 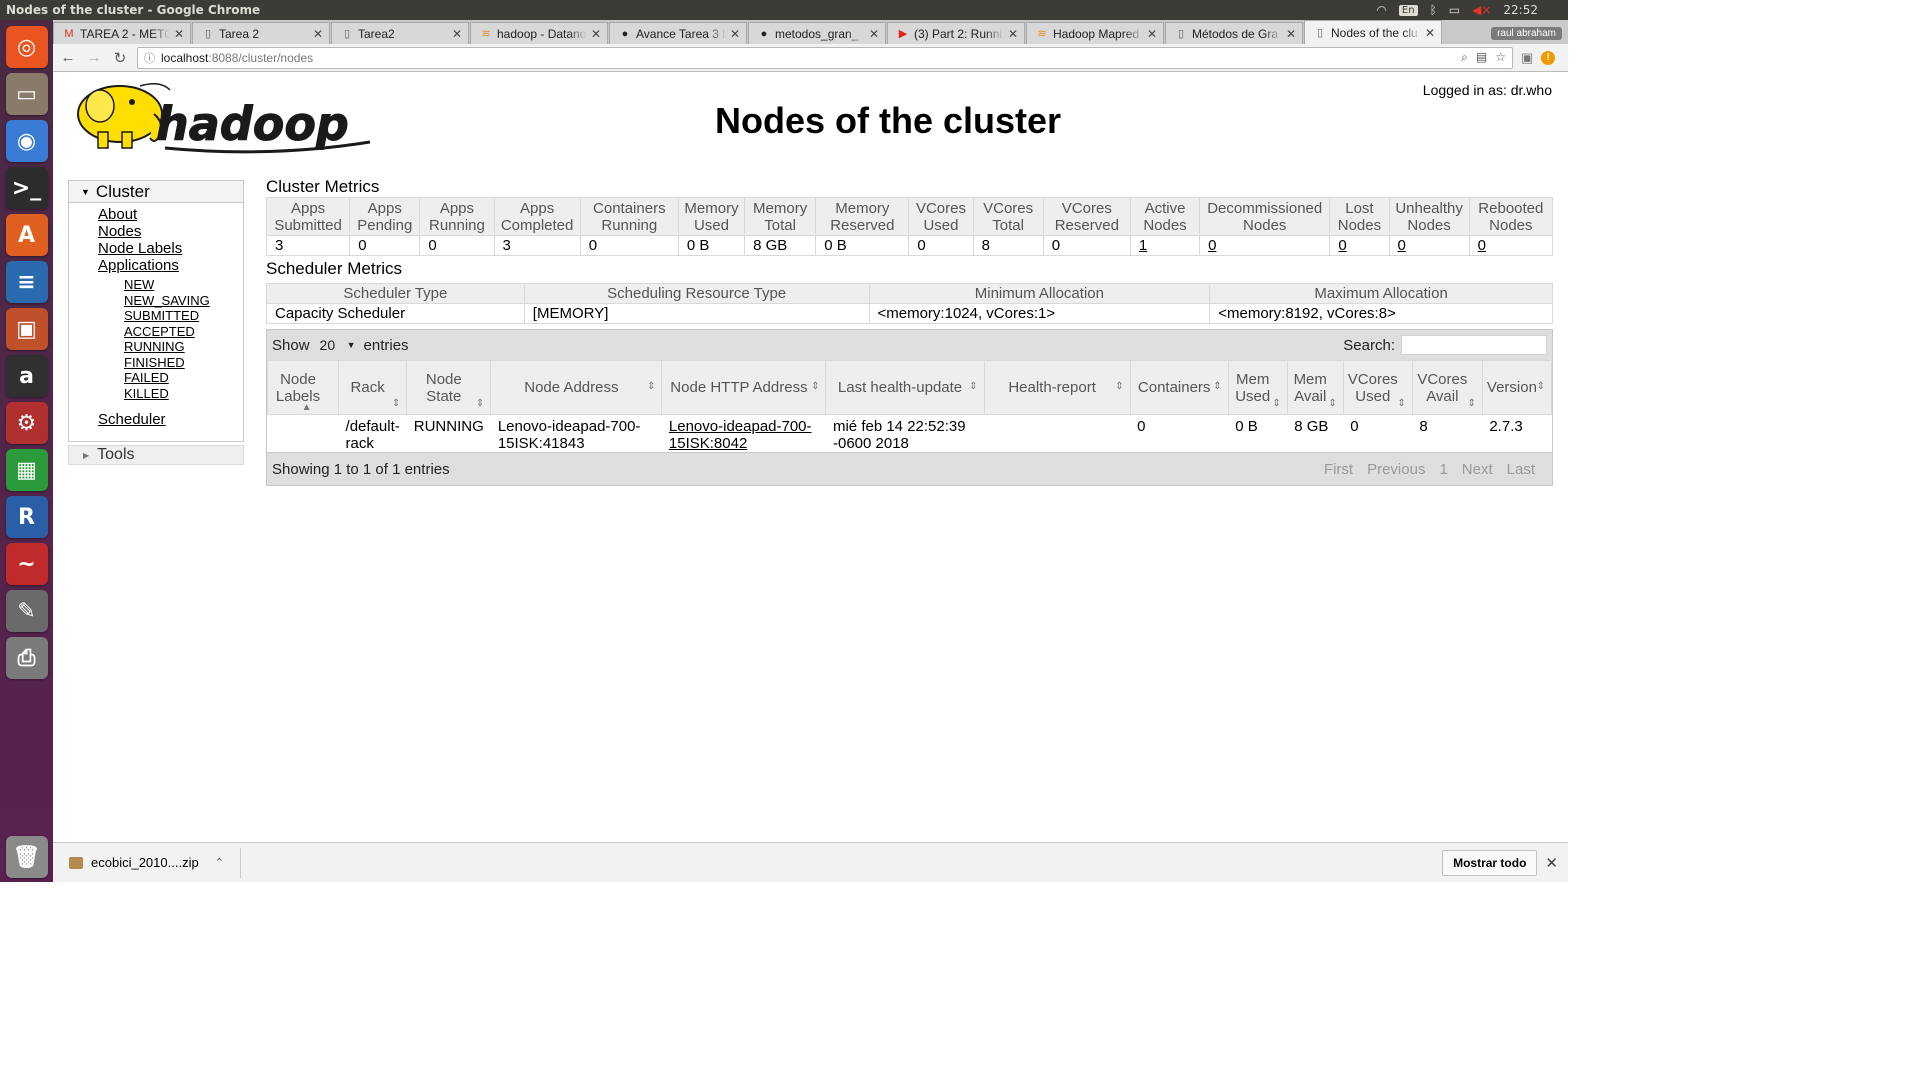 What do you see at coordinates (307, 408) in the screenshot?
I see `sort-arrows-icon: ▲` at bounding box center [307, 408].